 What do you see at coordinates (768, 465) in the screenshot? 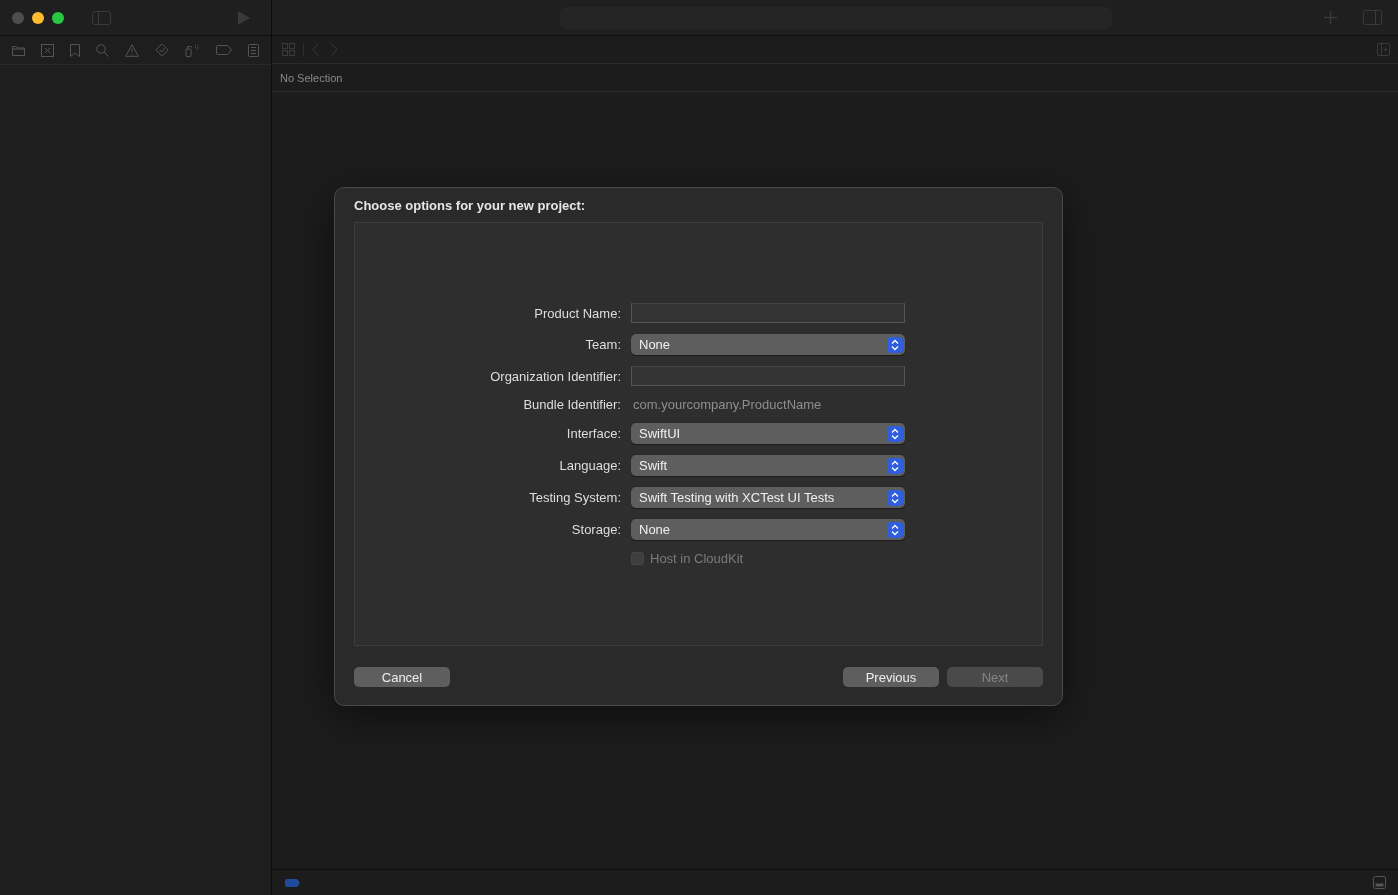
I see `popup-button: Swift` at bounding box center [768, 465].